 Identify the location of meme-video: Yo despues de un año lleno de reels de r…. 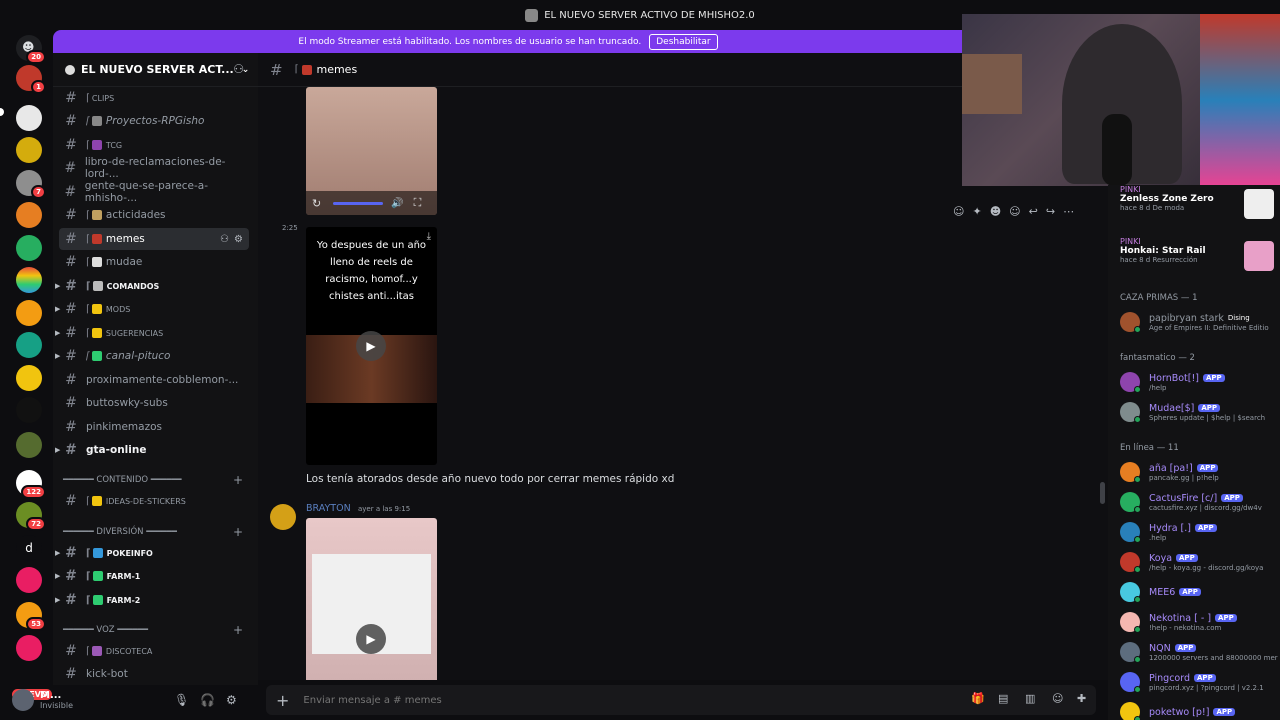
(371, 346).